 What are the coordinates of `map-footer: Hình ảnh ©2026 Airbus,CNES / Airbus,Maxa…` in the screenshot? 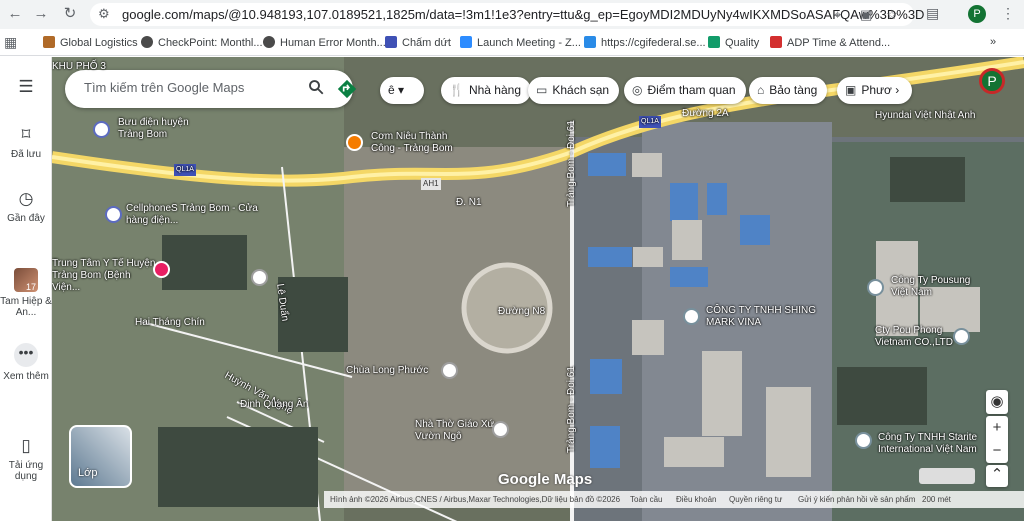 It's located at (674, 499).